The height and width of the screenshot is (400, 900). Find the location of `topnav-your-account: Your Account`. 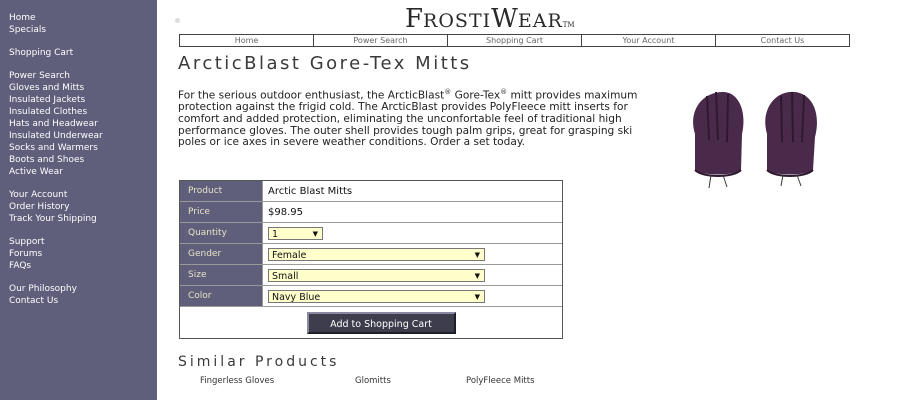

topnav-your-account: Your Account is located at coordinates (649, 40).